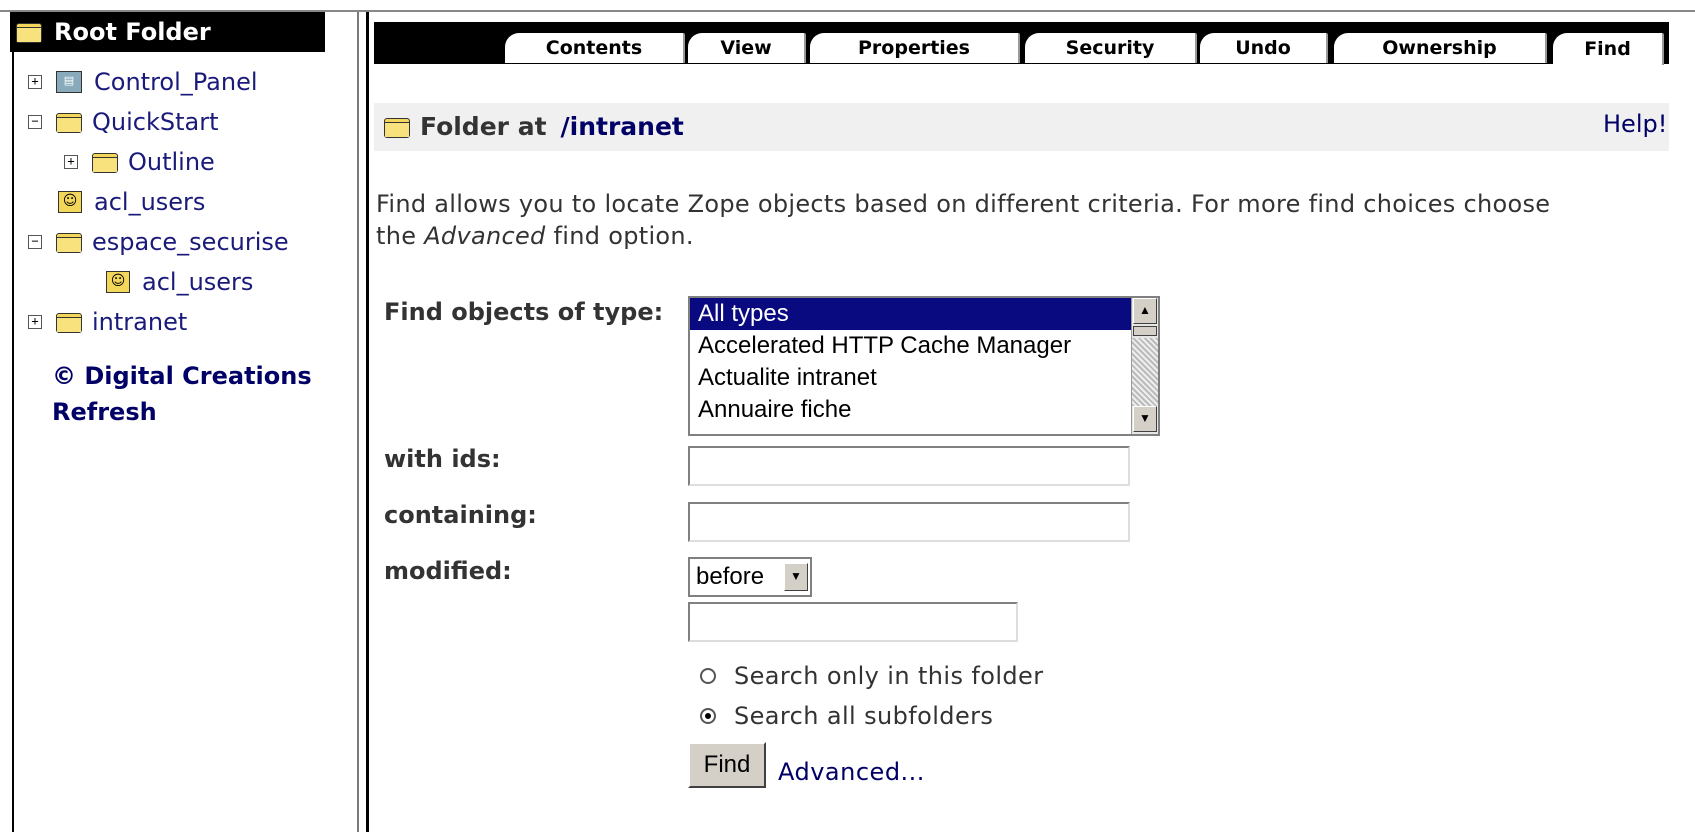  What do you see at coordinates (924, 410) in the screenshot?
I see `type-option: Annuaire fiche` at bounding box center [924, 410].